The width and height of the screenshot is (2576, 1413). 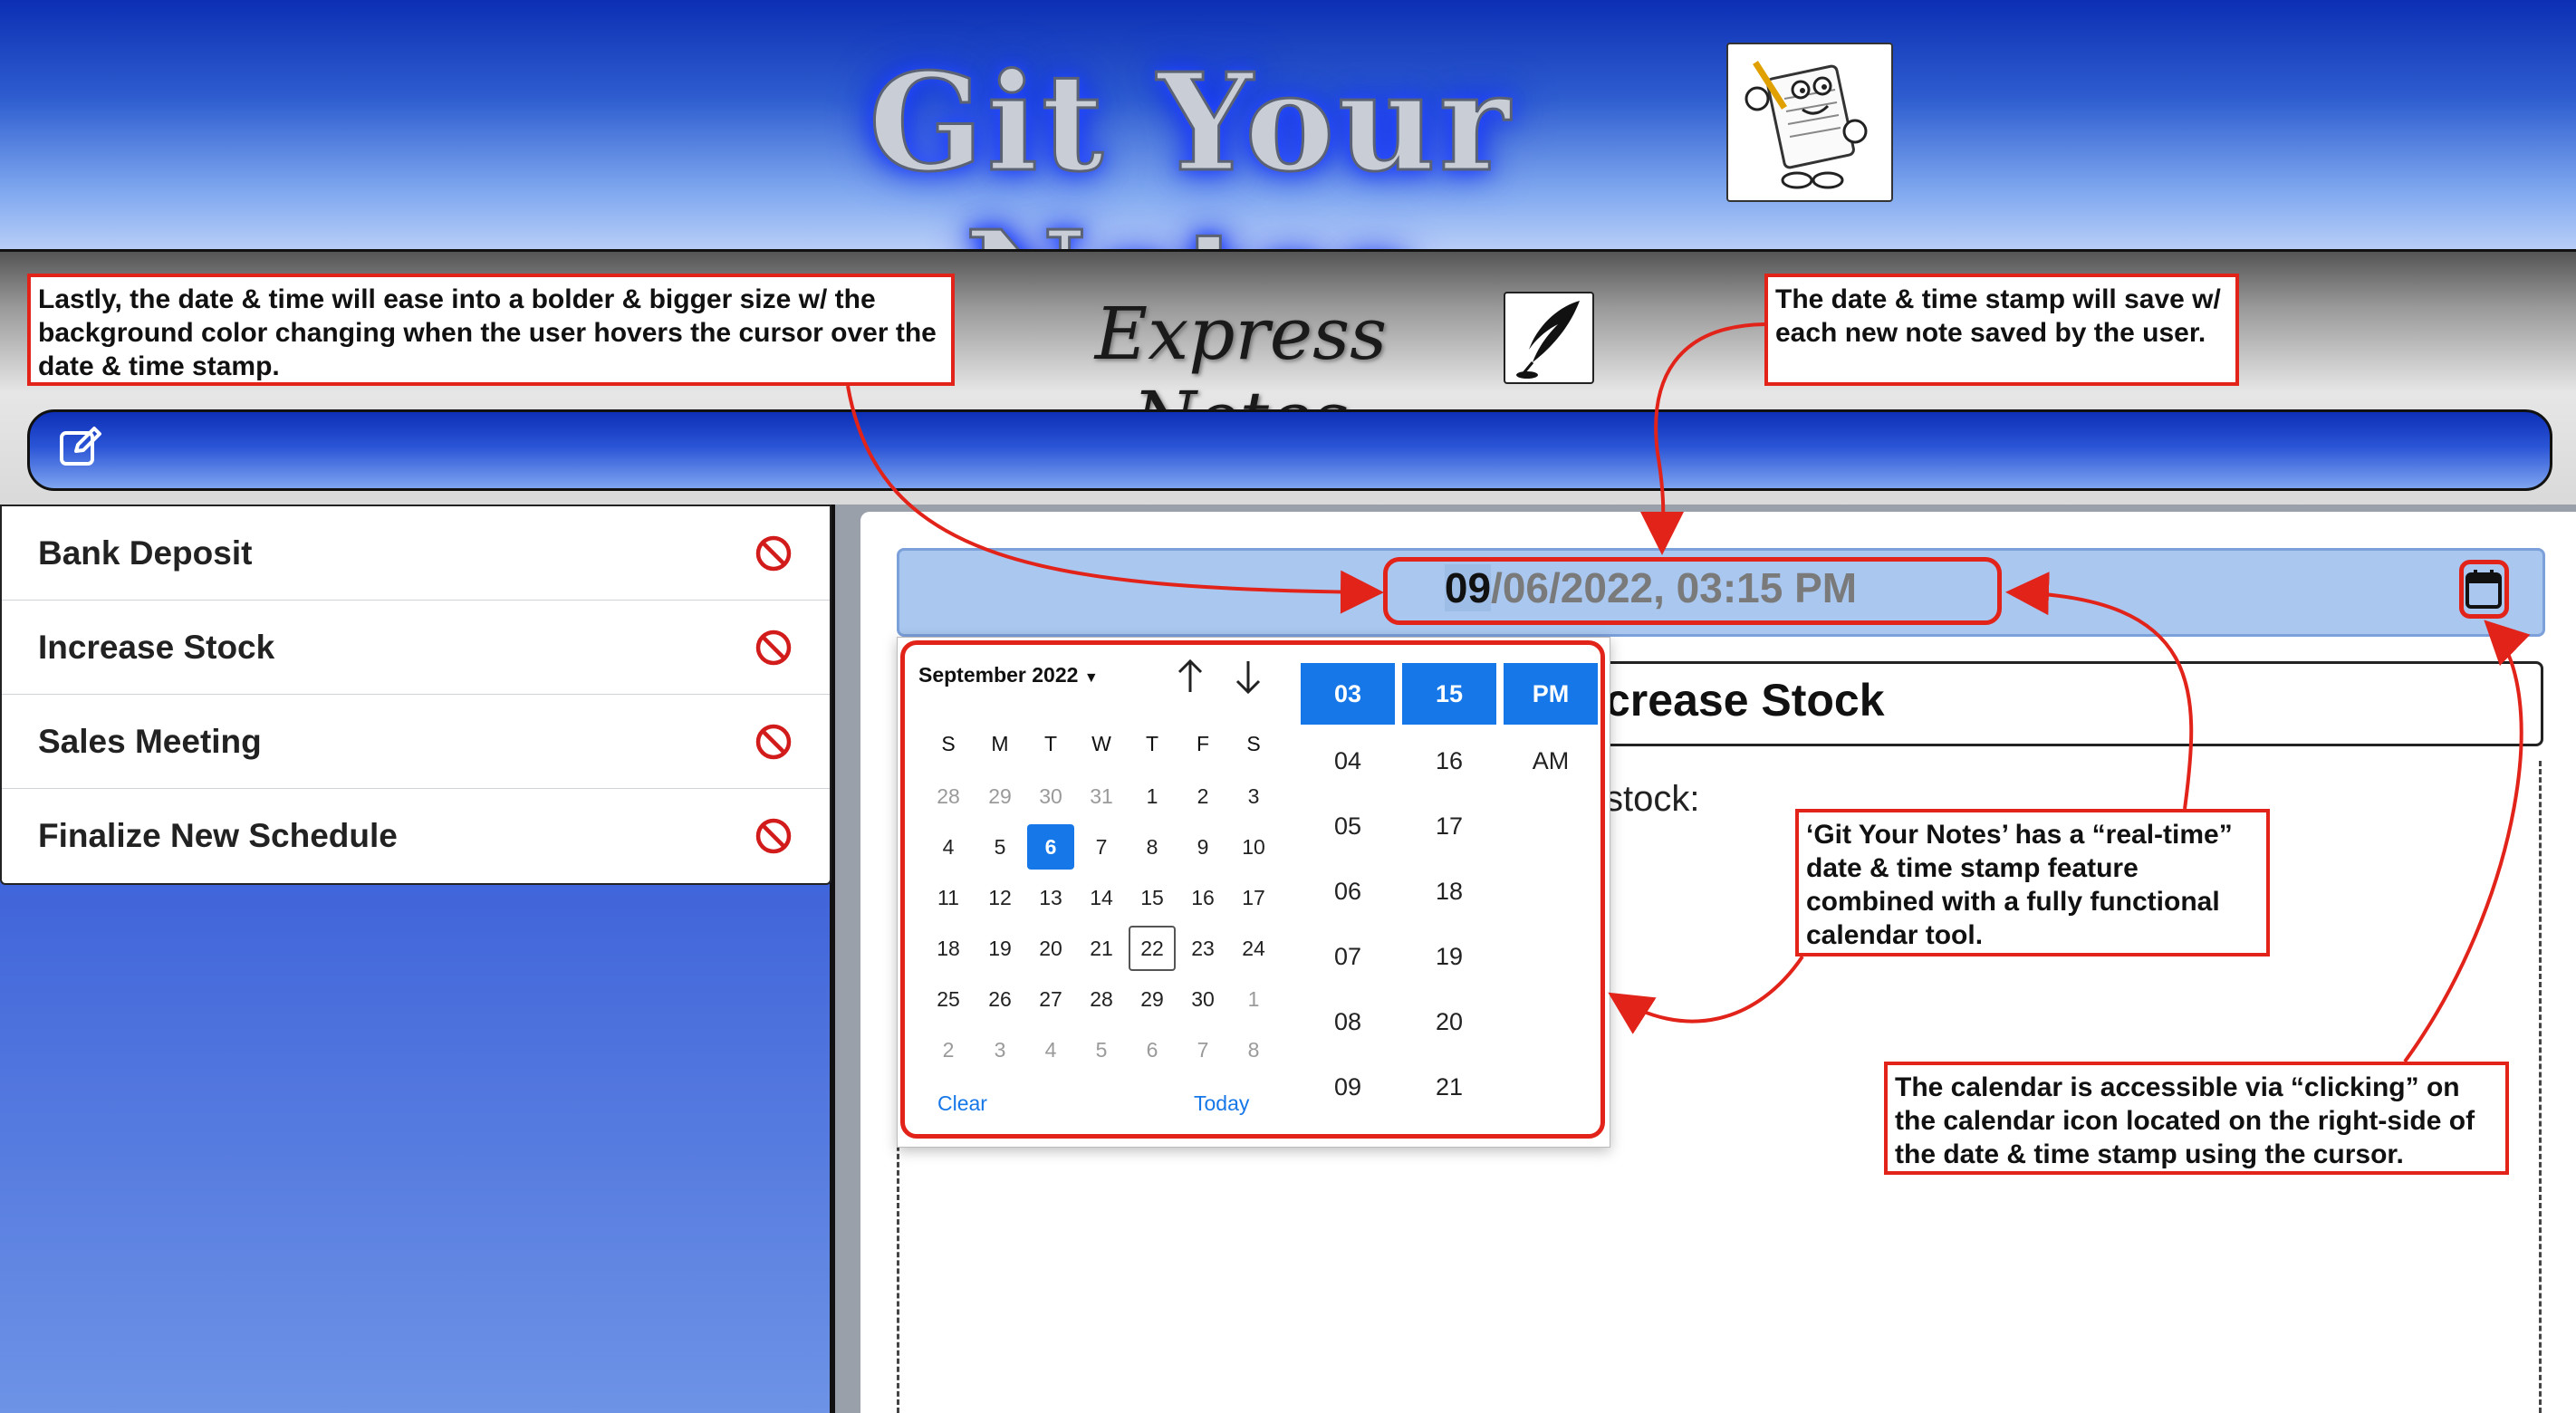 I want to click on notepad-mascot-icon, so click(x=1809, y=122).